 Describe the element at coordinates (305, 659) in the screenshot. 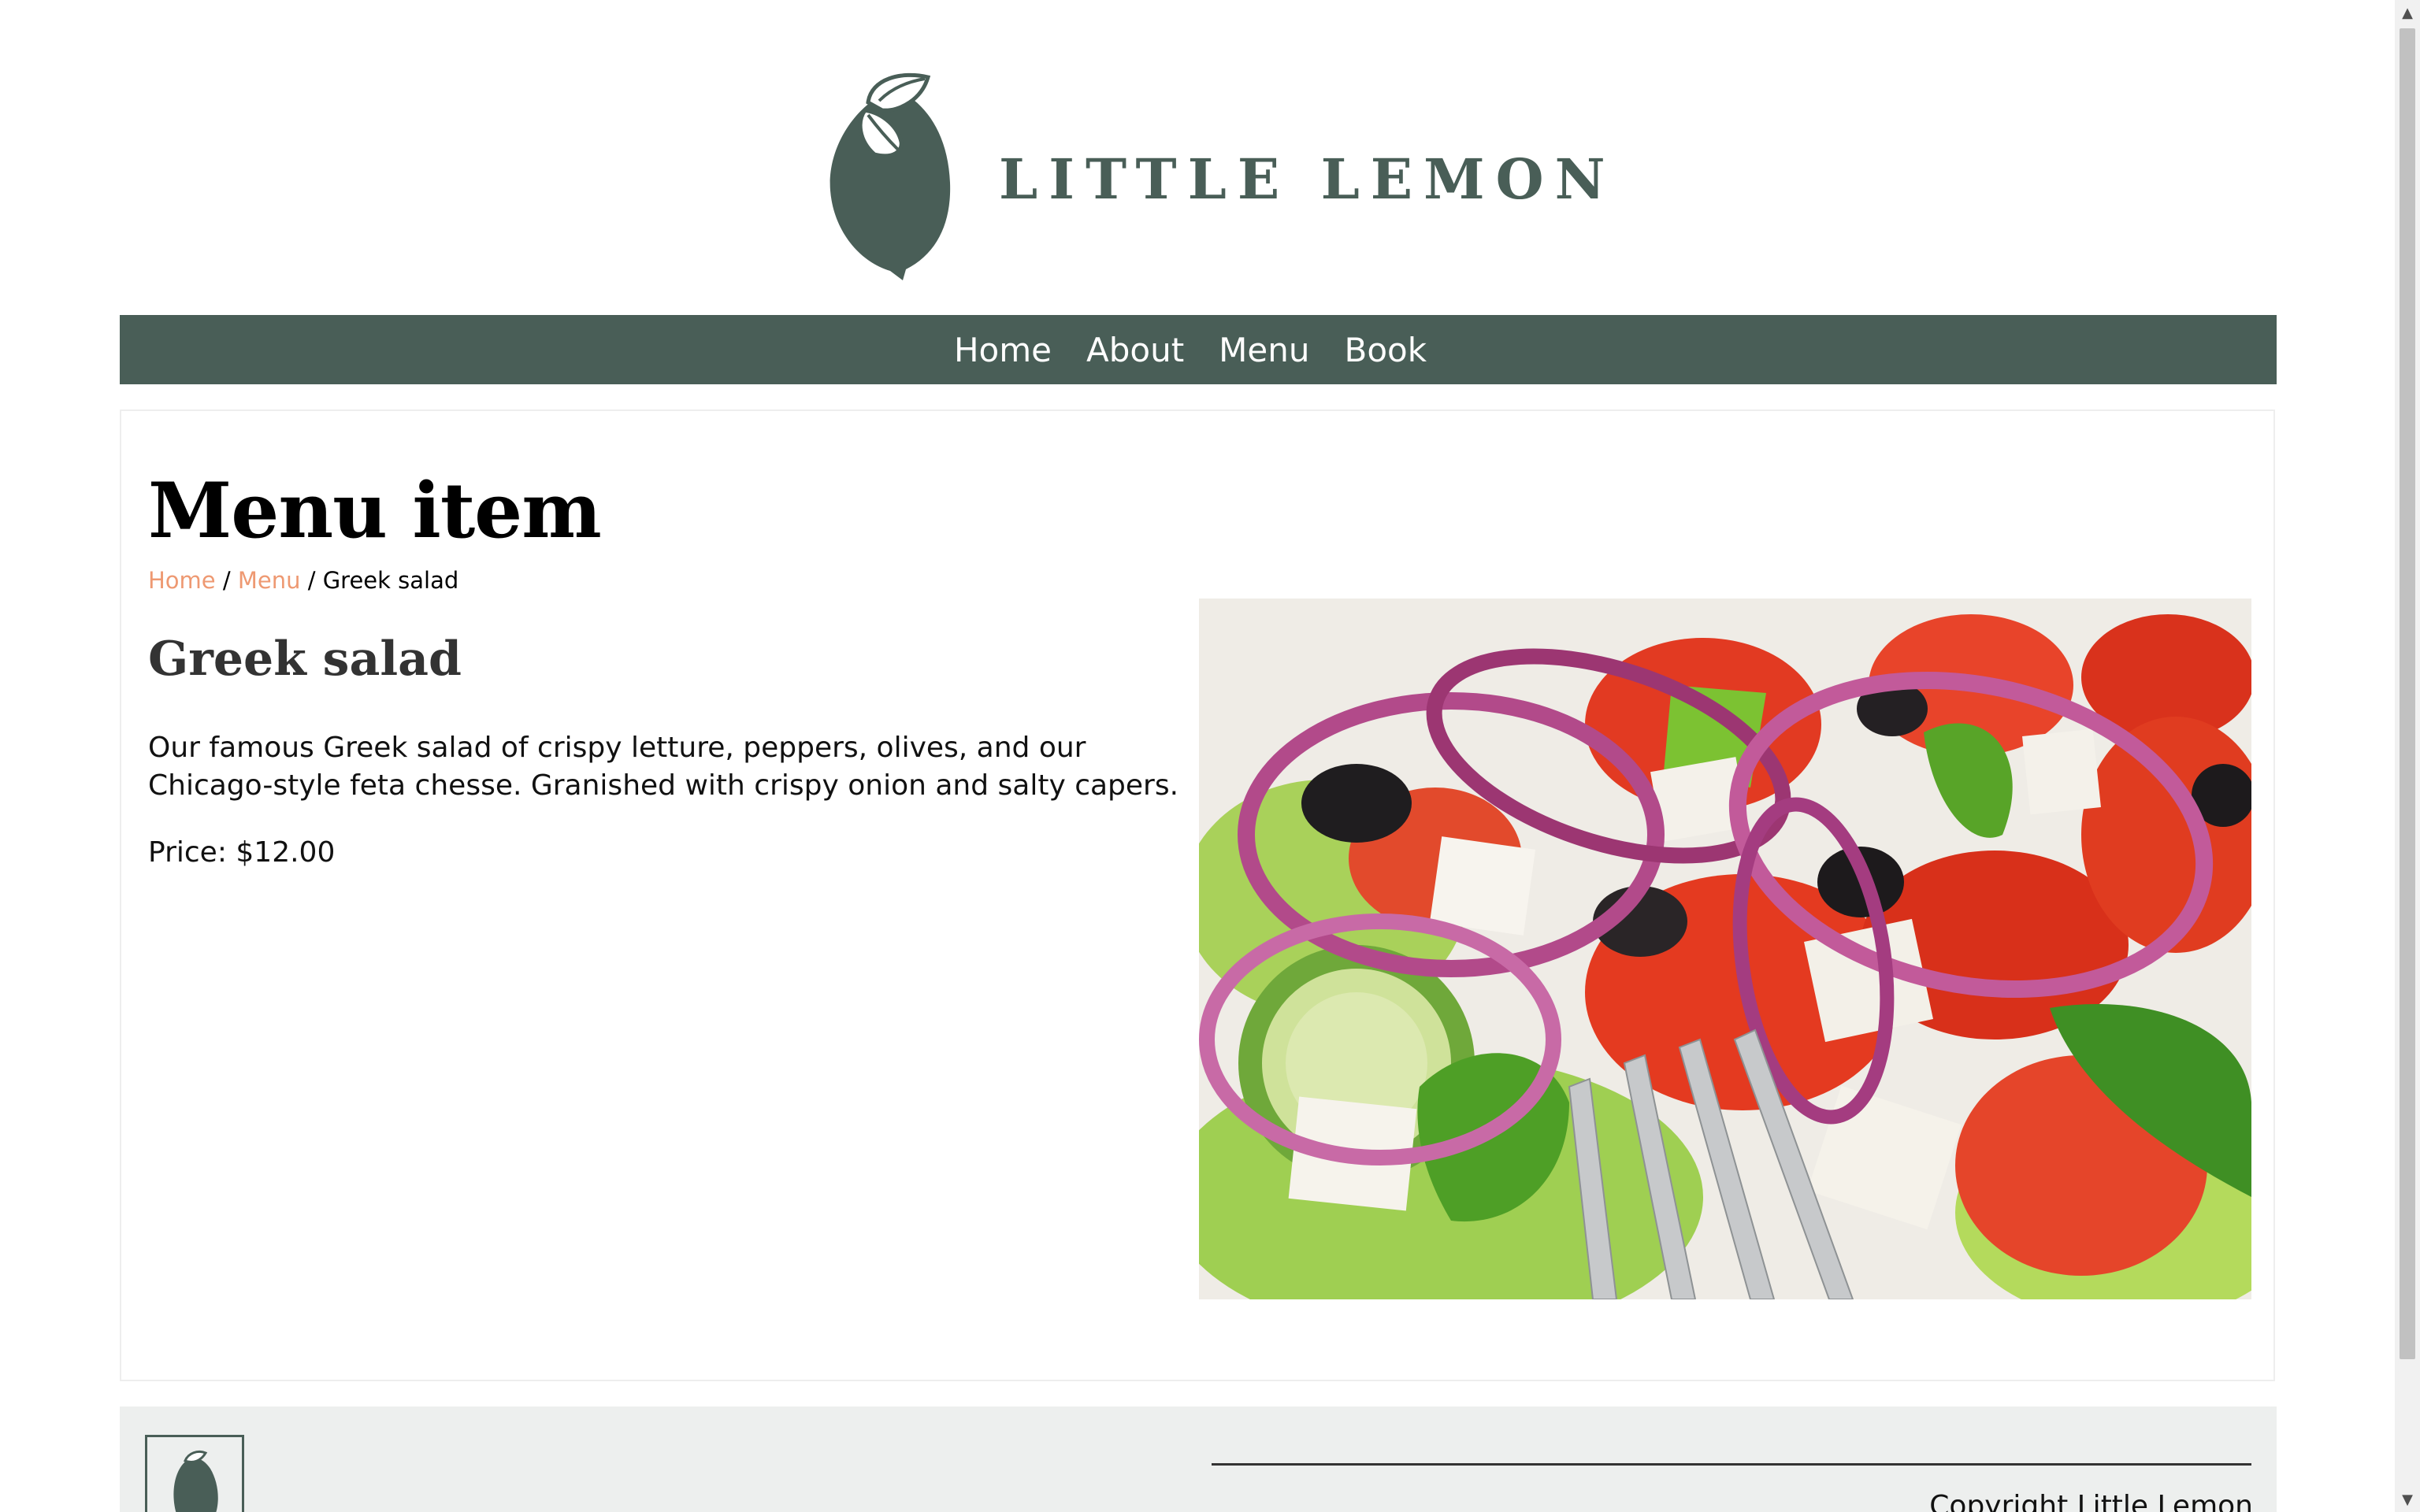

I see `item-name: Greek salad` at that location.